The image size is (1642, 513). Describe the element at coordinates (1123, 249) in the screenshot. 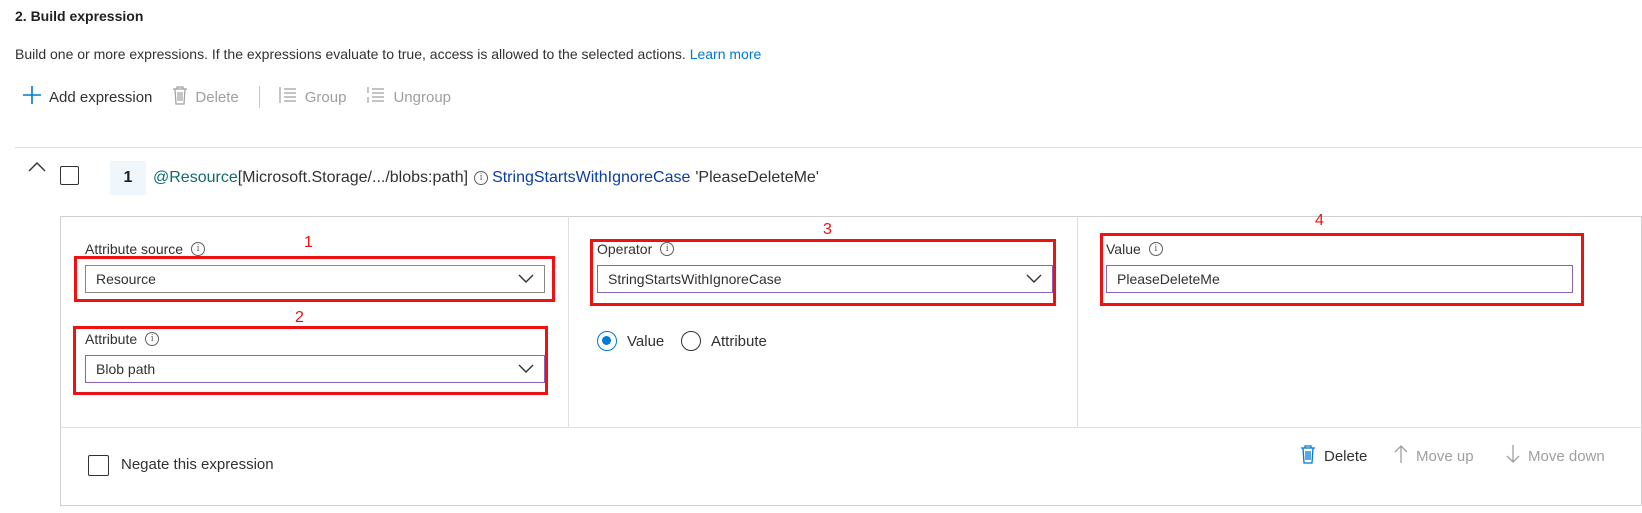

I see `value-label-text: Value` at that location.